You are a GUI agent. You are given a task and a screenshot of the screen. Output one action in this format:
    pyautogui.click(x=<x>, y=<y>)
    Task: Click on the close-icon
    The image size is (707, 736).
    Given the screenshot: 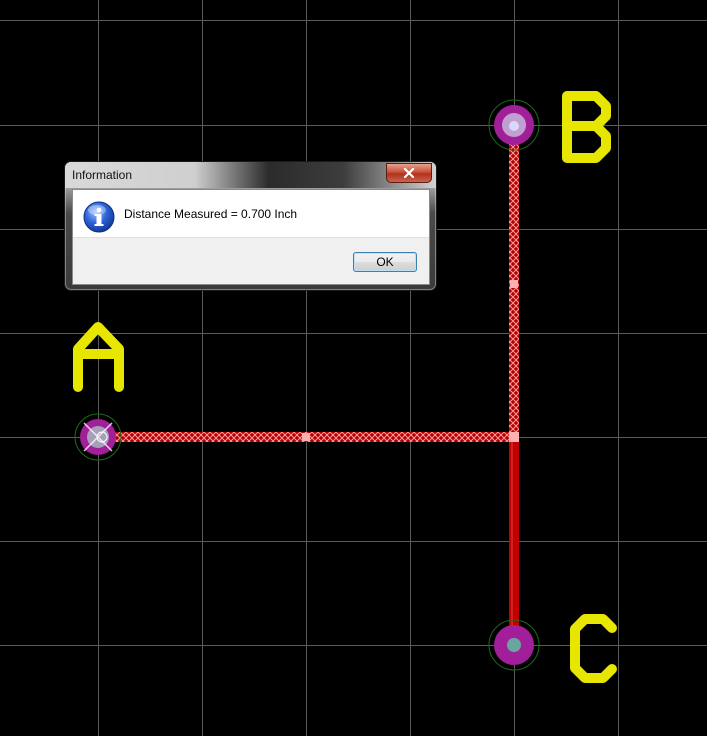 What is the action you would take?
    pyautogui.click(x=409, y=173)
    